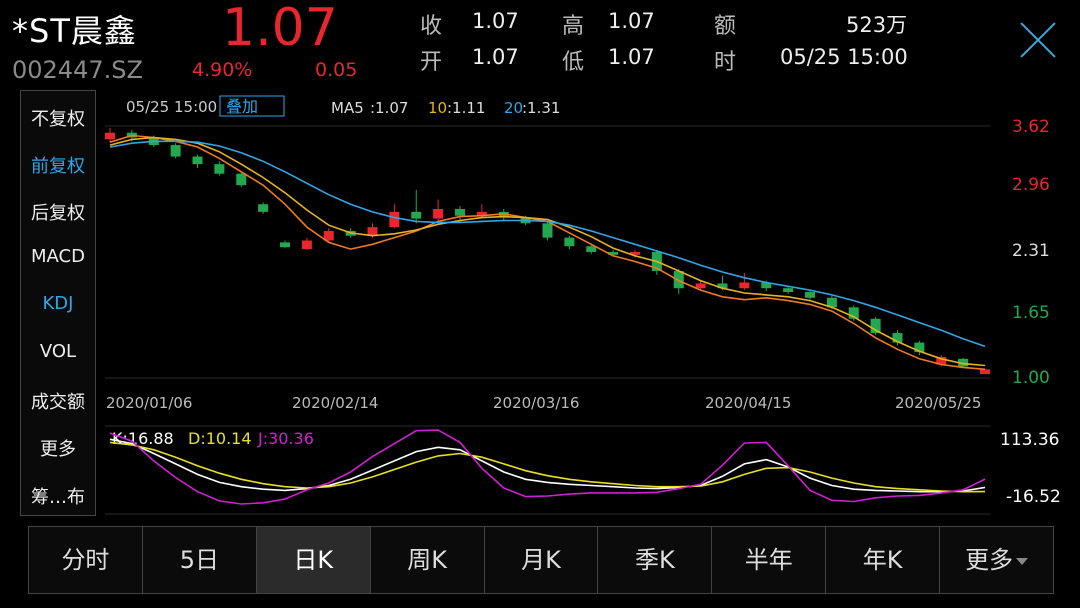 This screenshot has width=1080, height=608. I want to click on period-tab-bar: 分时 5日 日K 周K 月K 季K 半年 年K 更多, so click(541, 560).